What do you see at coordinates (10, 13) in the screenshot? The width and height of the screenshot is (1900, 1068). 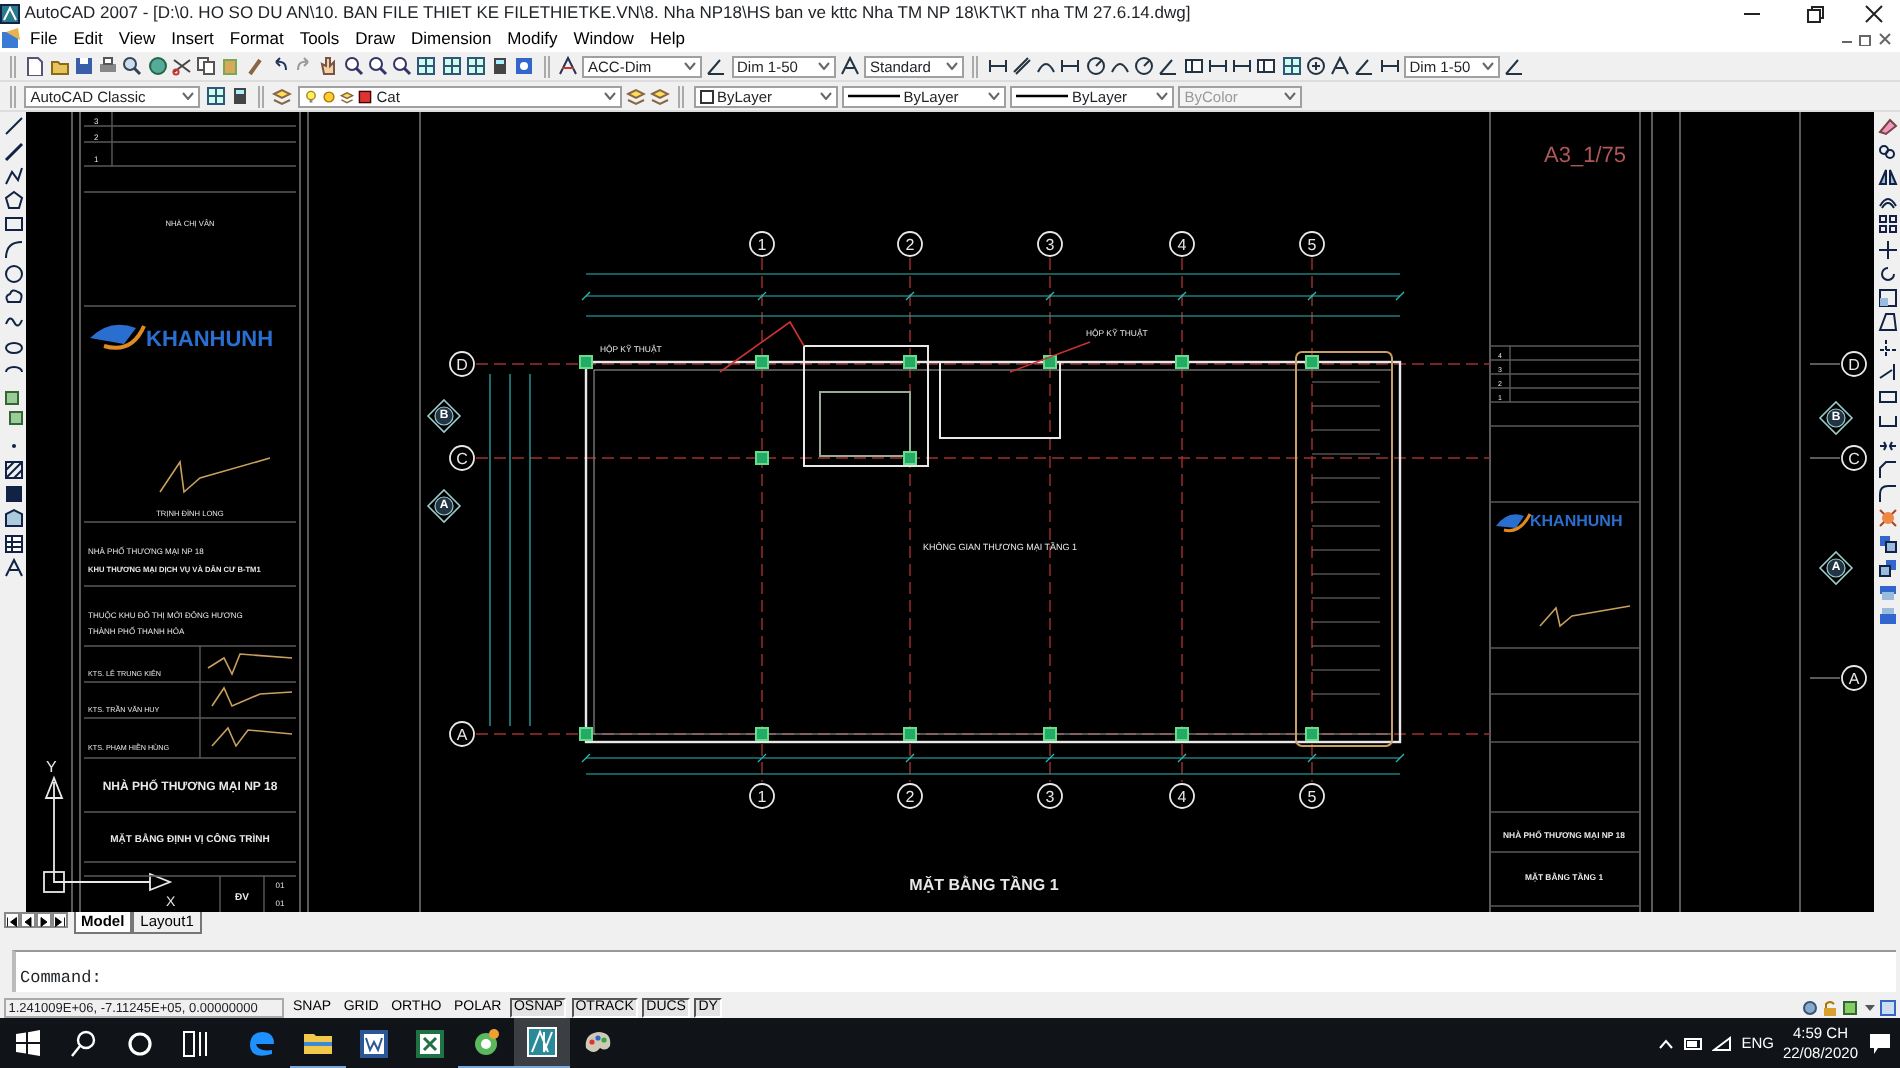 I see `app-icon` at bounding box center [10, 13].